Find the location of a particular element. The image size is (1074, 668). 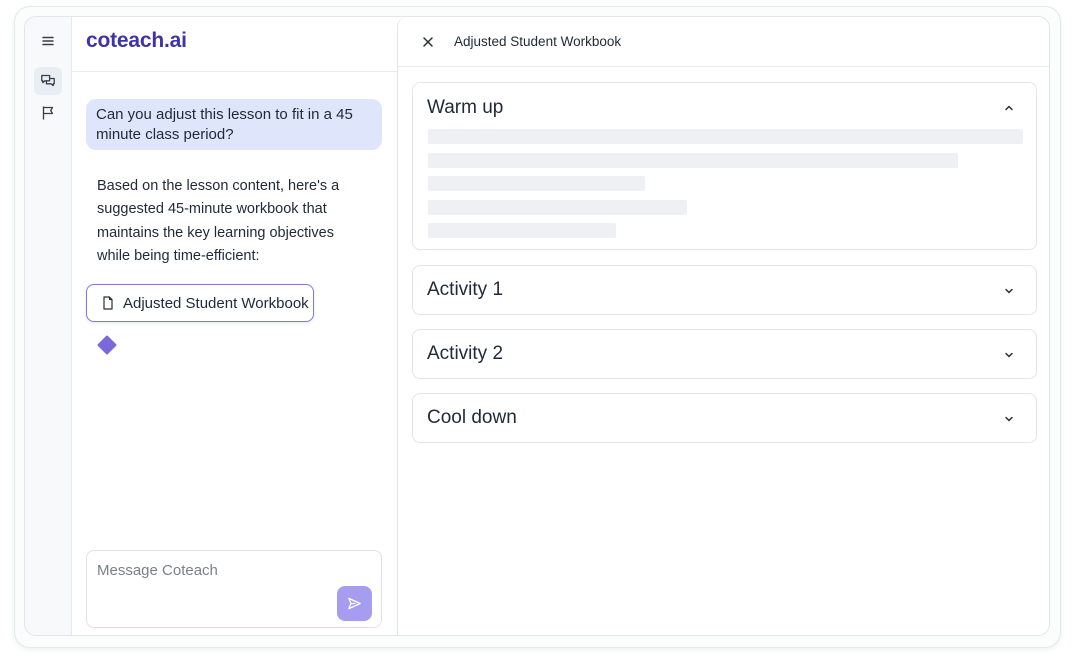

chat-nav-button is located at coordinates (48, 81).